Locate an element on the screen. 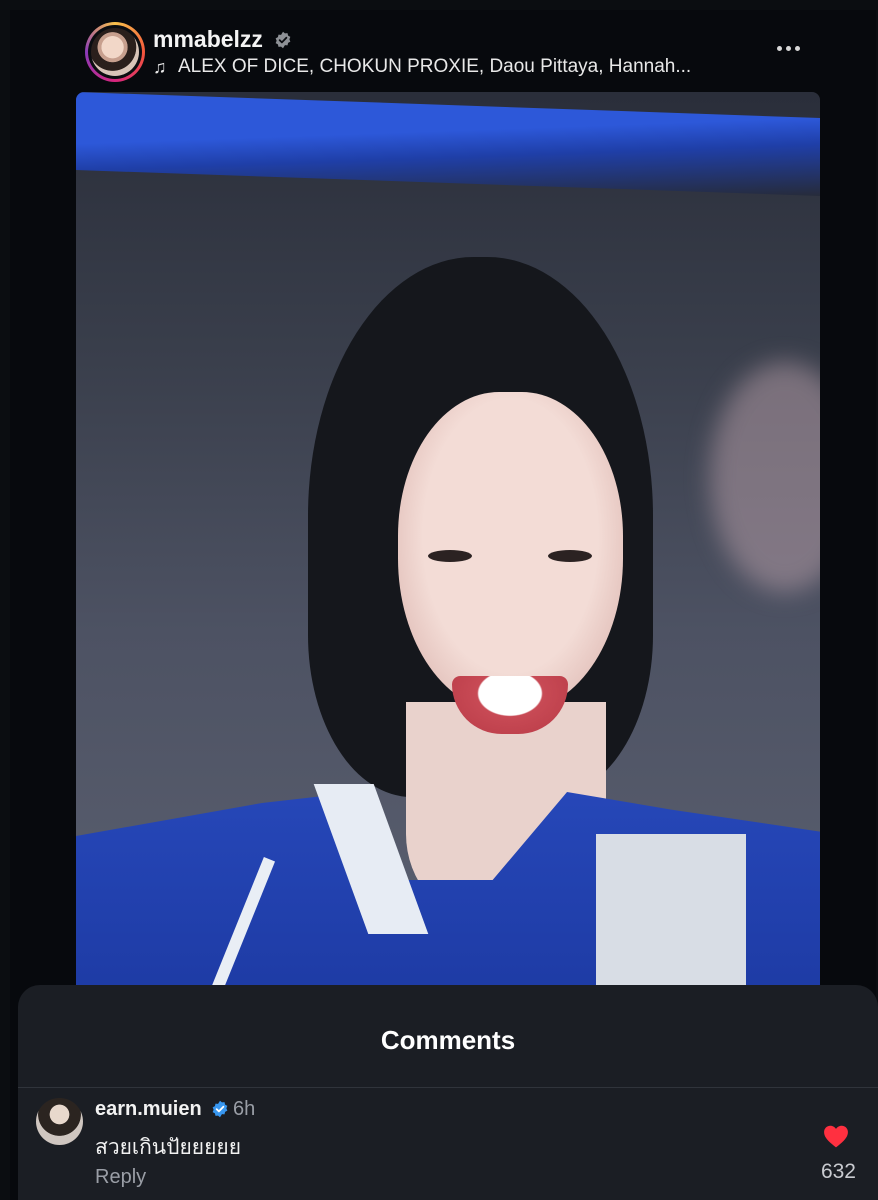 This screenshot has height=1200, width=878. reply-button: Reply is located at coordinates (120, 1177).